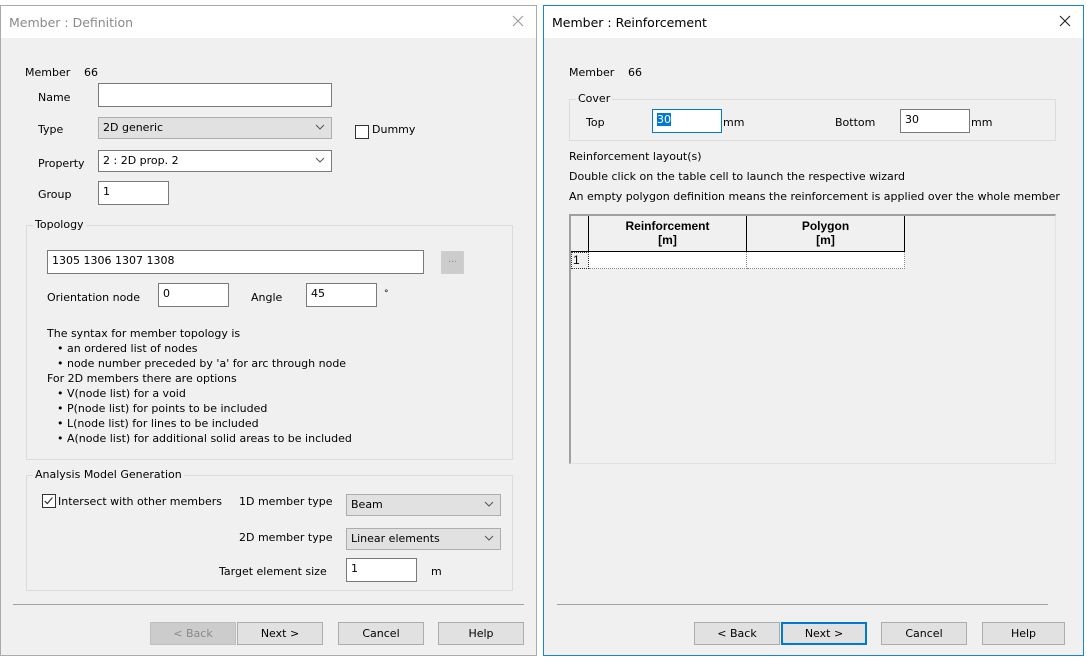 This screenshot has height=658, width=1087. I want to click on help-line: • V(node list) for a void, so click(121, 393).